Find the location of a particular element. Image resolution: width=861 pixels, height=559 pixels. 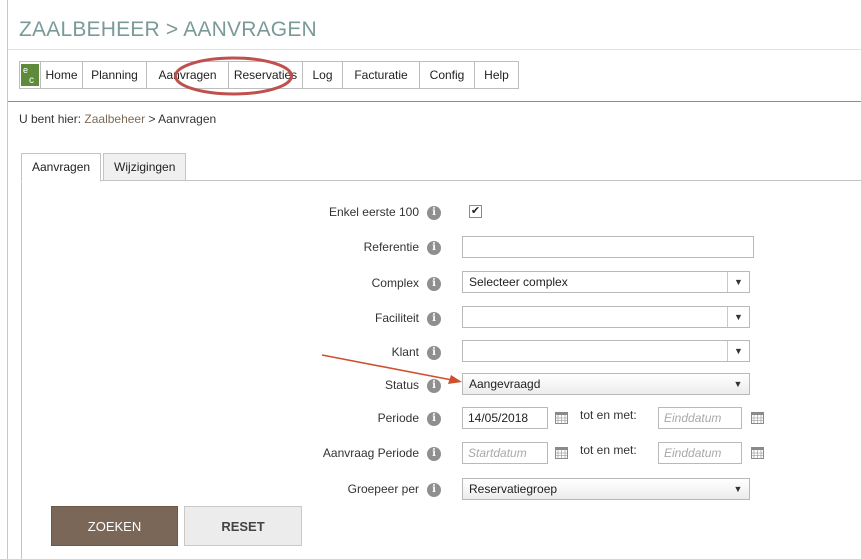

svg-text: e is located at coordinates (25, 70).